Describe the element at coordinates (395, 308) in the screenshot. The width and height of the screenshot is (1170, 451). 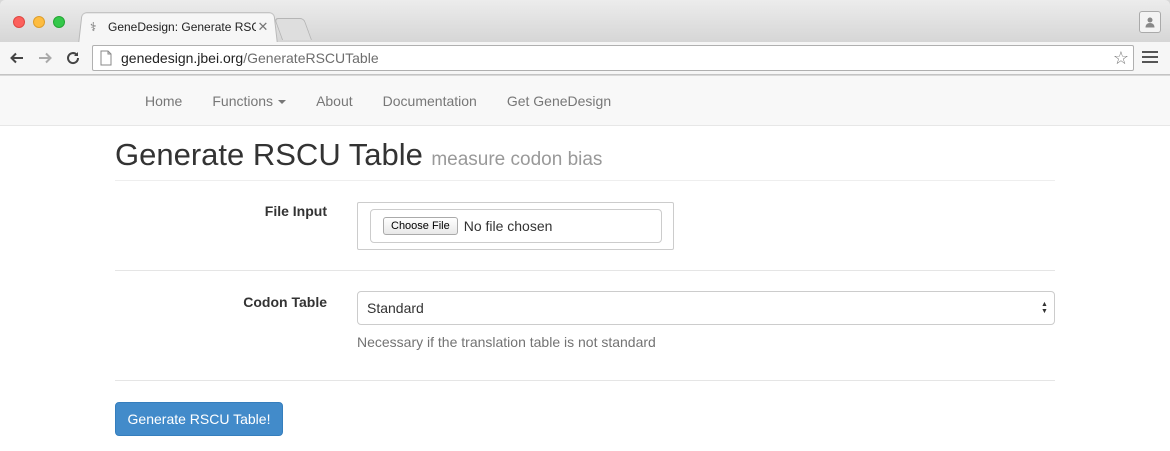
I see `codon-table-selected: Standard` at that location.